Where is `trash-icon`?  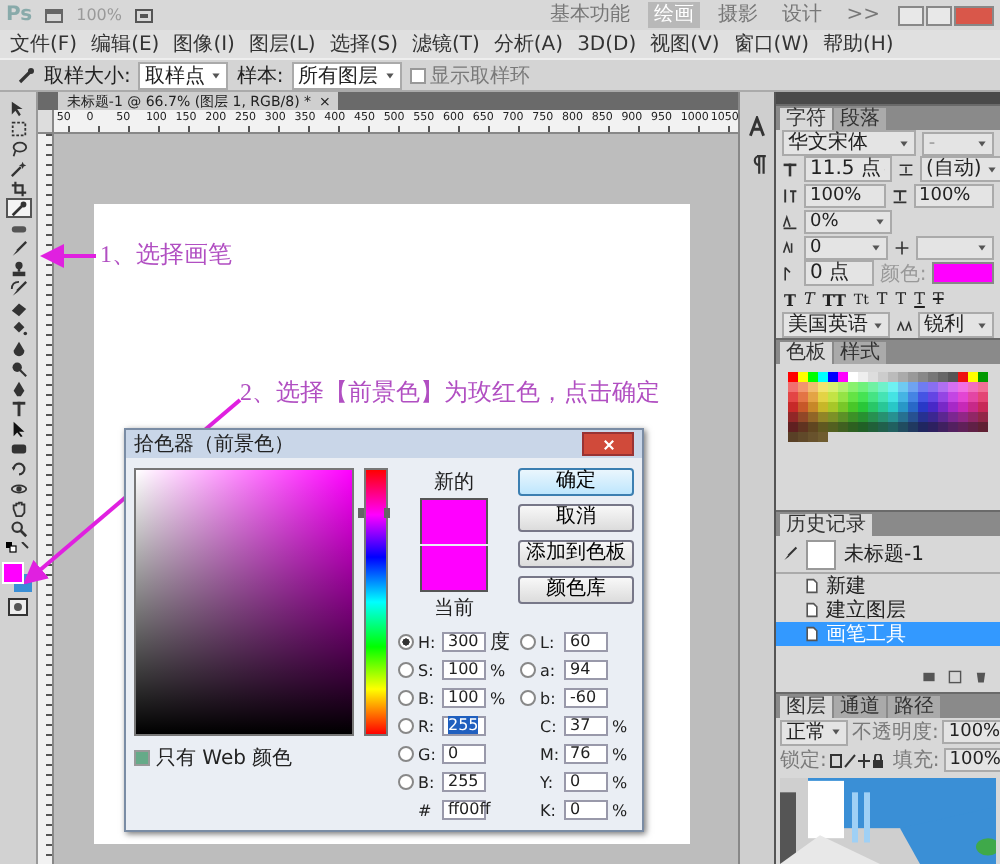
trash-icon is located at coordinates (981, 677).